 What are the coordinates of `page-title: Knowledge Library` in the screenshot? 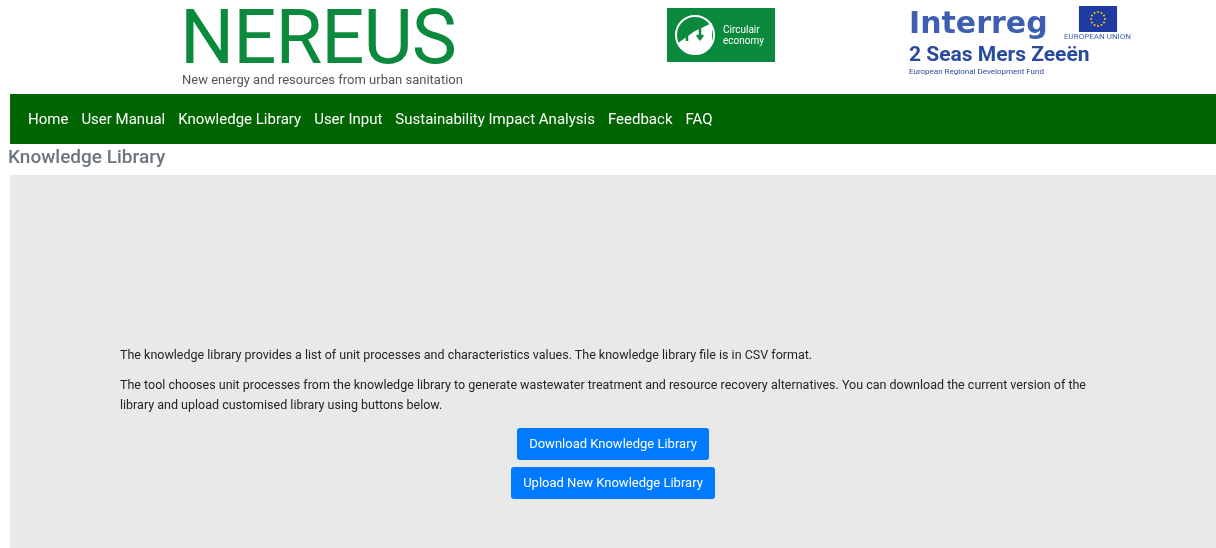 It's located at (87, 157).